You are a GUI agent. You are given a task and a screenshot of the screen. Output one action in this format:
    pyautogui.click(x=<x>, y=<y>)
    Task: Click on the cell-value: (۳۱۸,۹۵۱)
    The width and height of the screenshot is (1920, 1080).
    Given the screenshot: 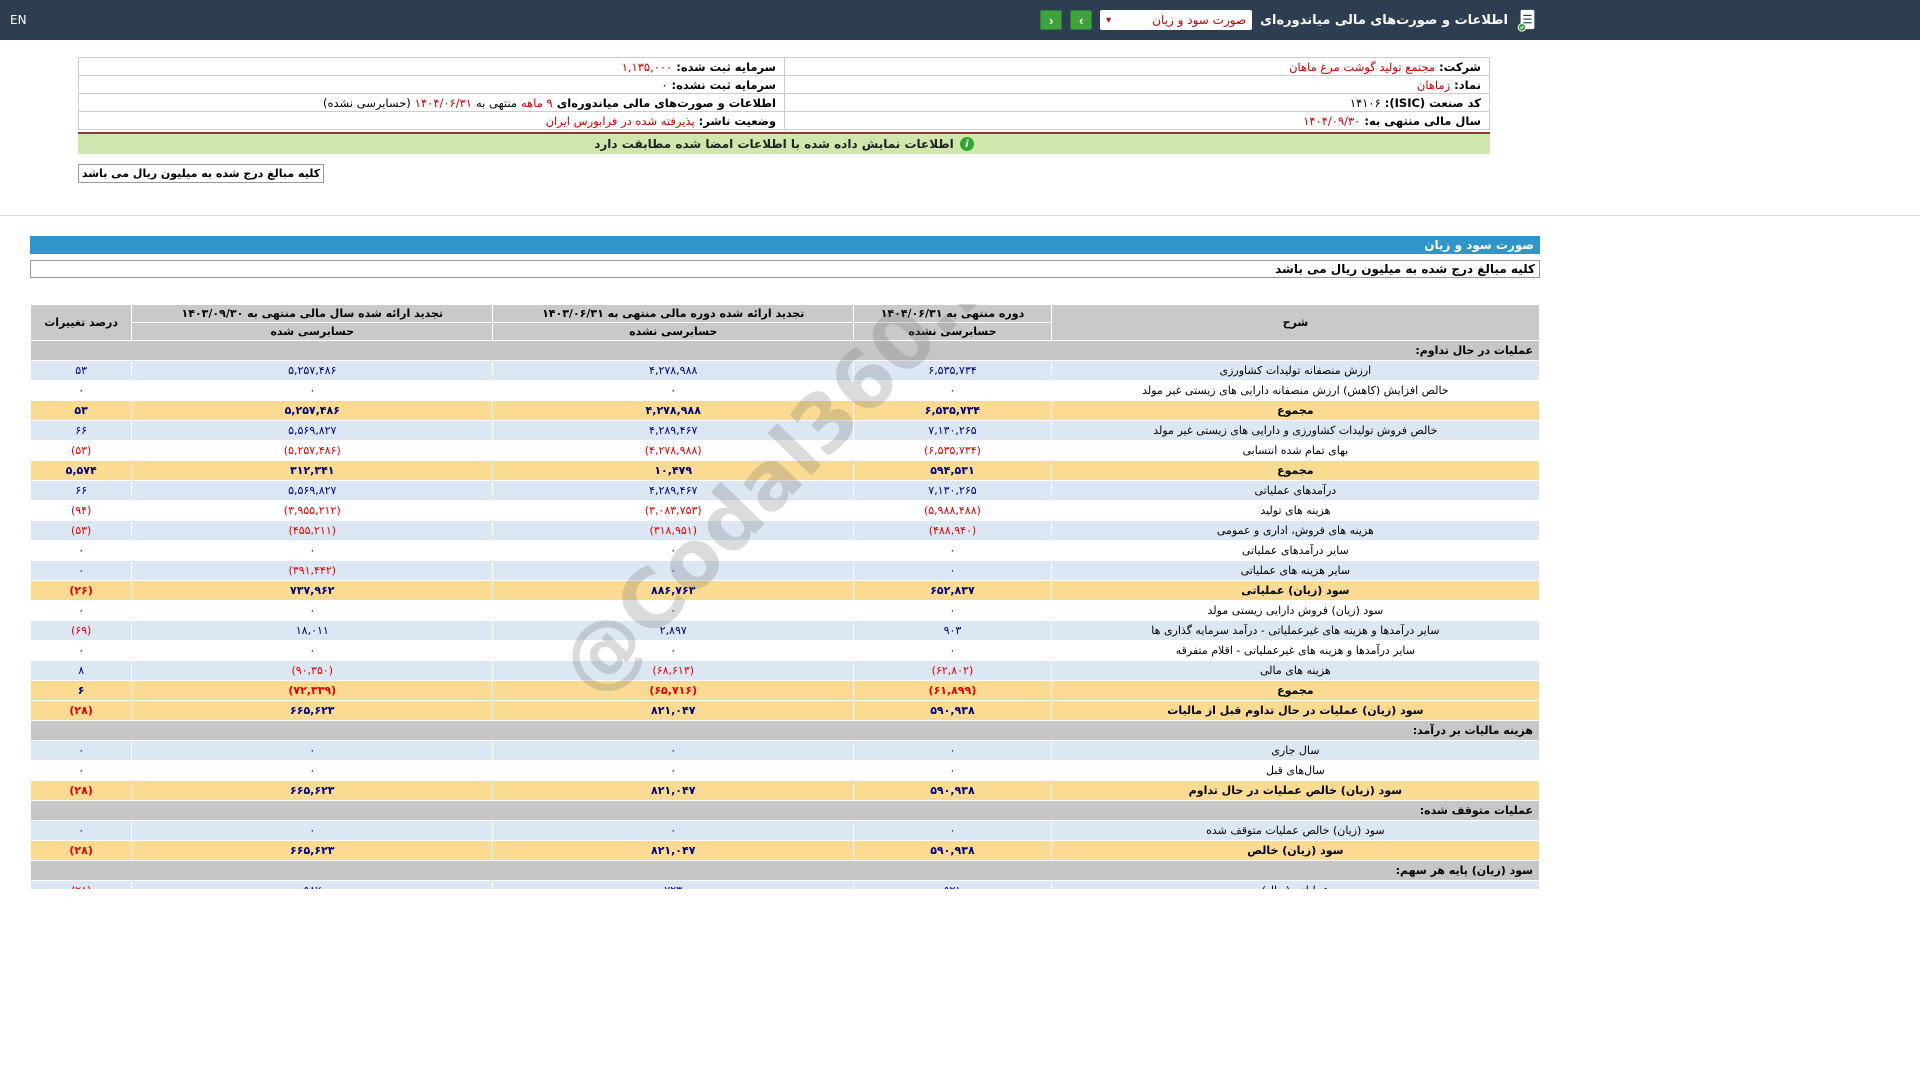 What is the action you would take?
    pyautogui.click(x=673, y=530)
    